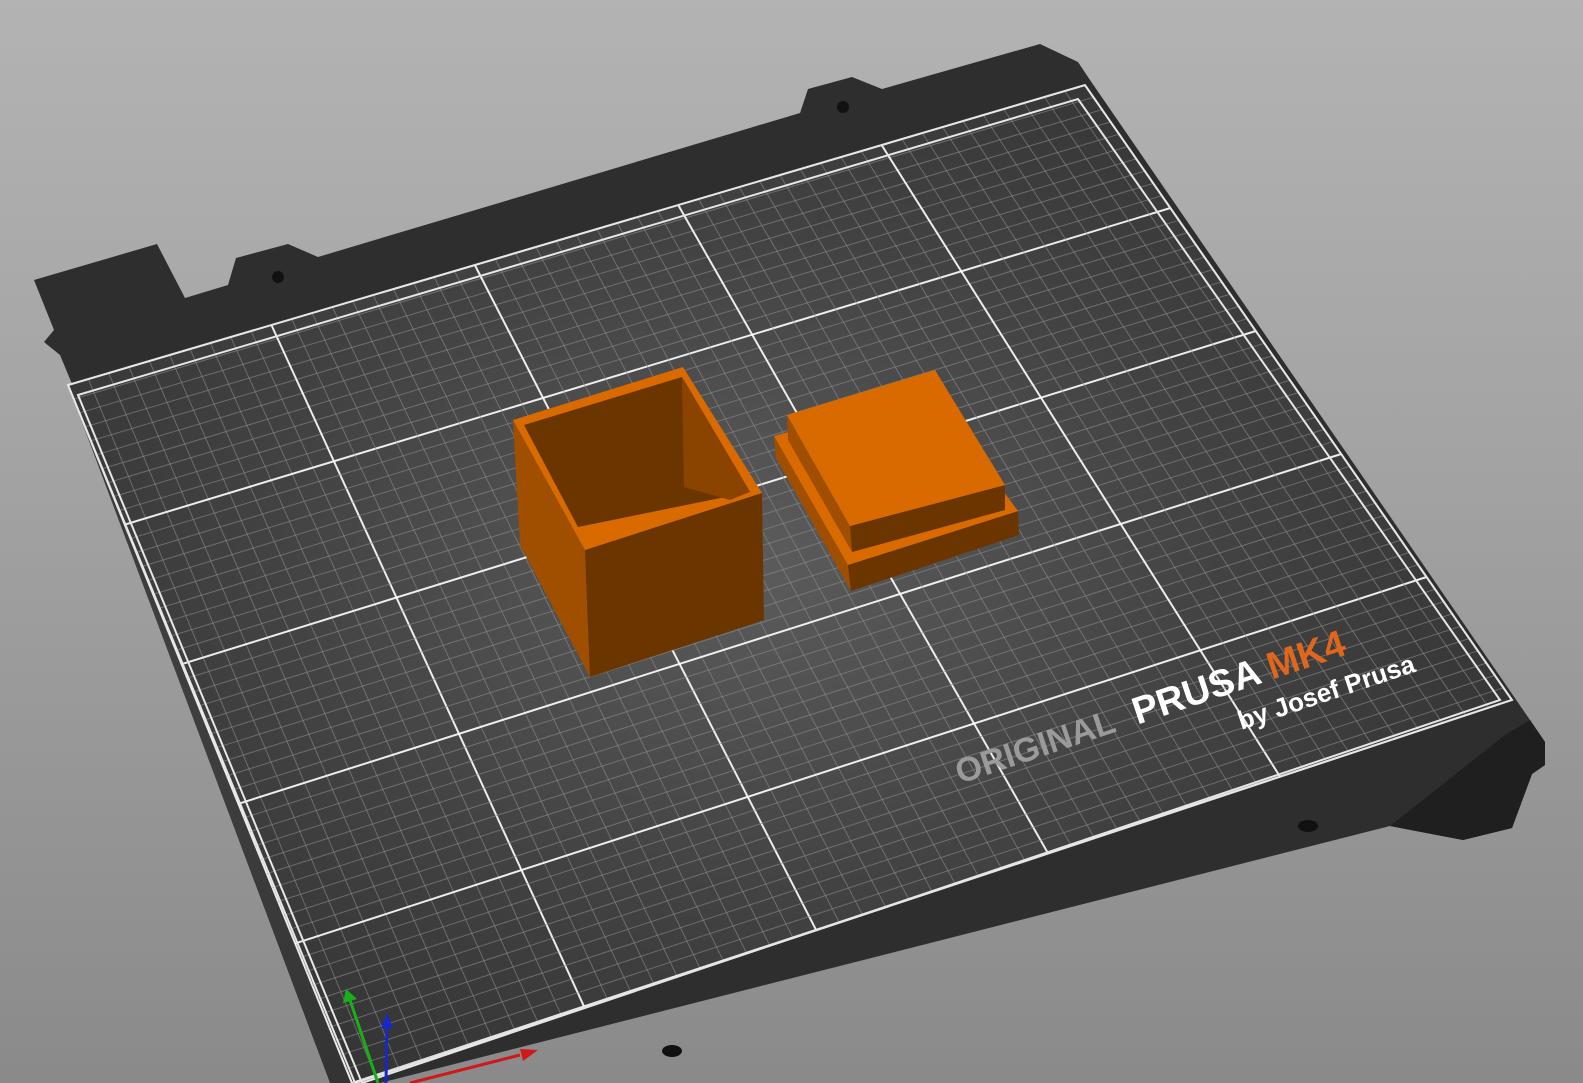  Describe the element at coordinates (843, 107) in the screenshot. I see `bed-hole-top` at that location.